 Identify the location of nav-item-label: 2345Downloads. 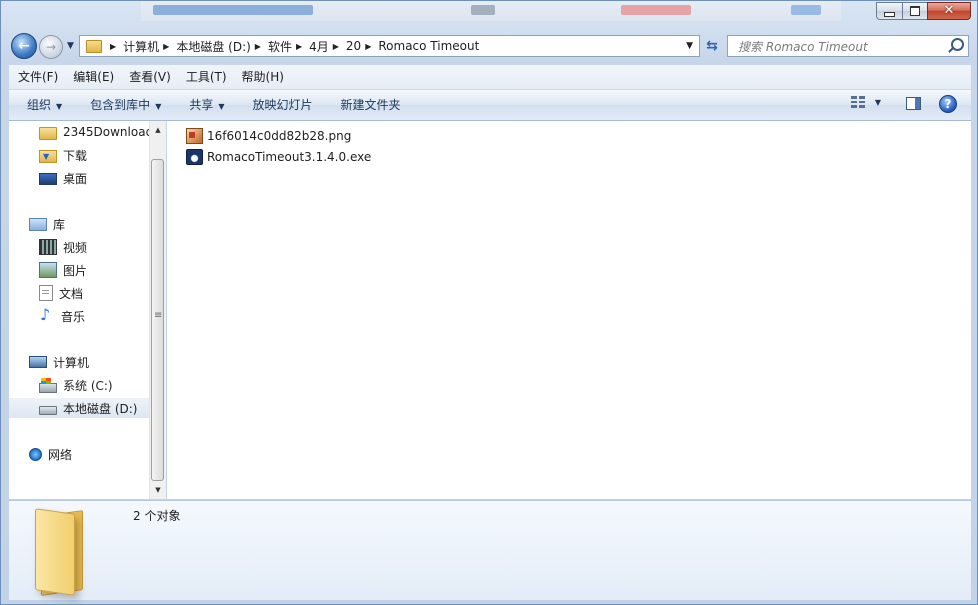
(106, 132).